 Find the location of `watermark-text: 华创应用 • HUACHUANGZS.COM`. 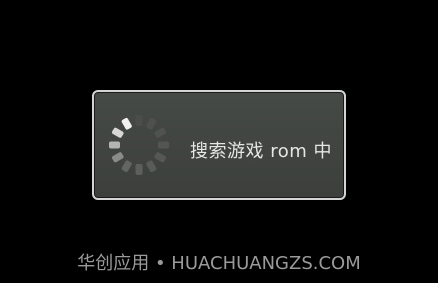

watermark-text: 华创应用 • HUACHUANGZS.COM is located at coordinates (219, 263).